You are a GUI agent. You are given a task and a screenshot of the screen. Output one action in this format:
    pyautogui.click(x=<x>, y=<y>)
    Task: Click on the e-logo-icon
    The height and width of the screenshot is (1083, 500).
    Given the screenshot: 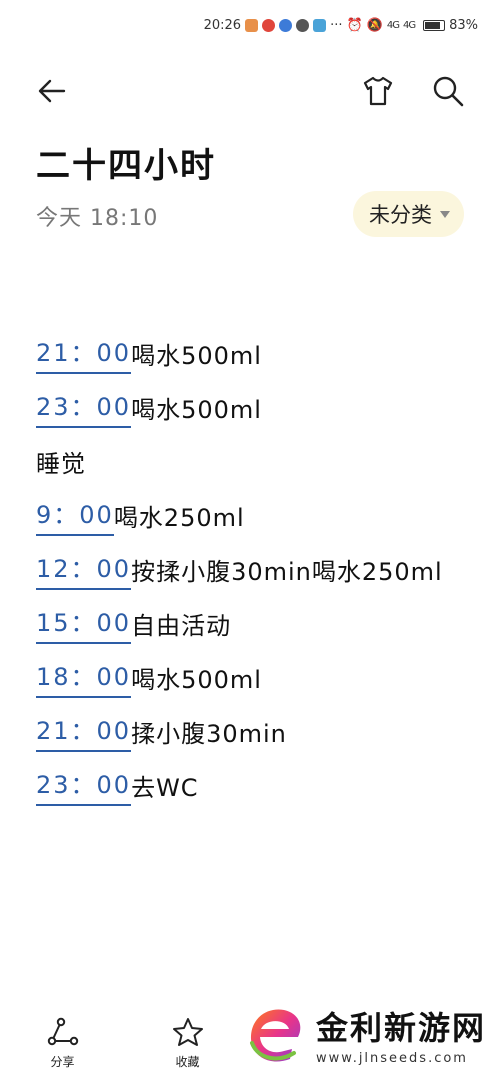 What is the action you would take?
    pyautogui.click(x=275, y=1035)
    